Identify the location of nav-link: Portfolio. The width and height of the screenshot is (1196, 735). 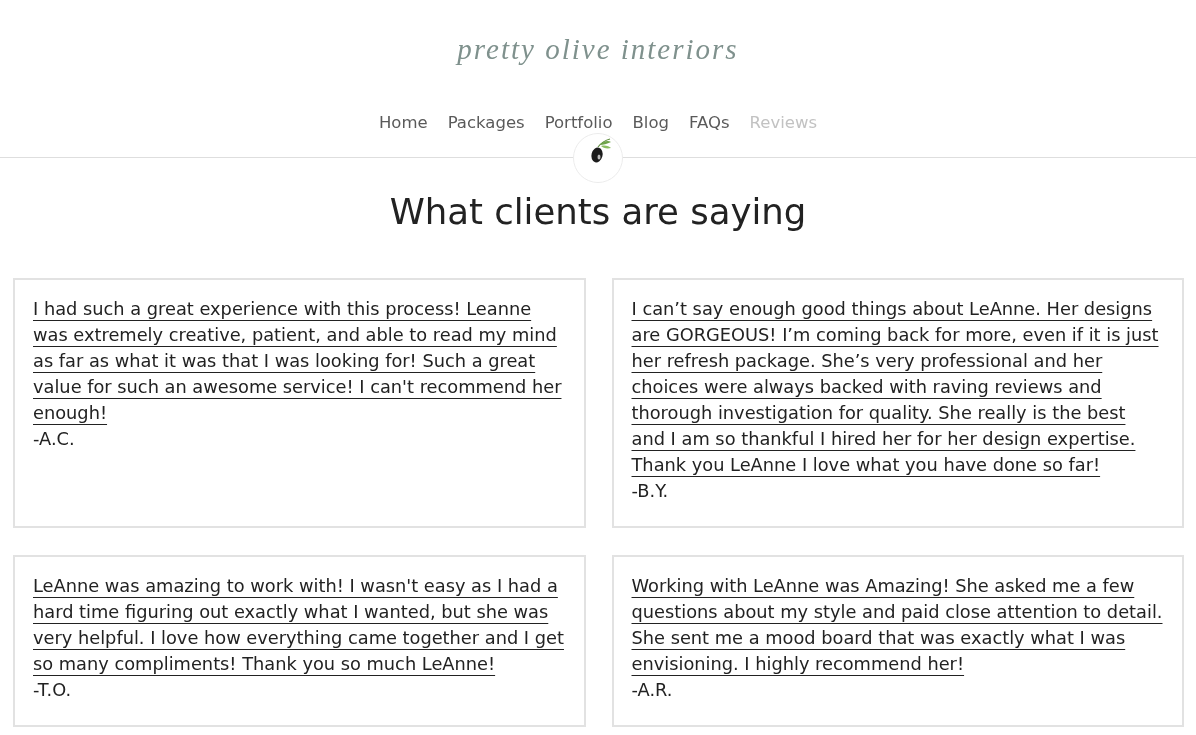
(578, 123).